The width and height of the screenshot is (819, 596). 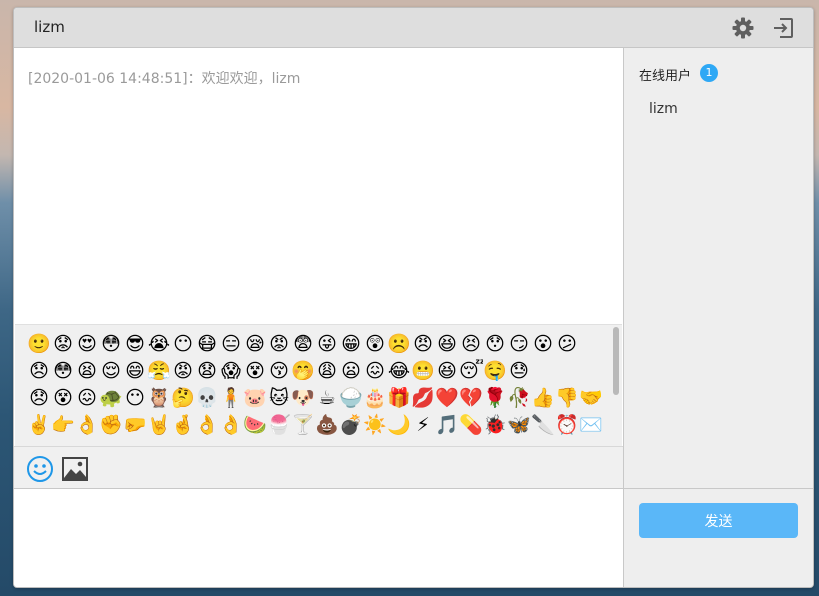 I want to click on emoji-item: 😧, so click(x=207, y=371).